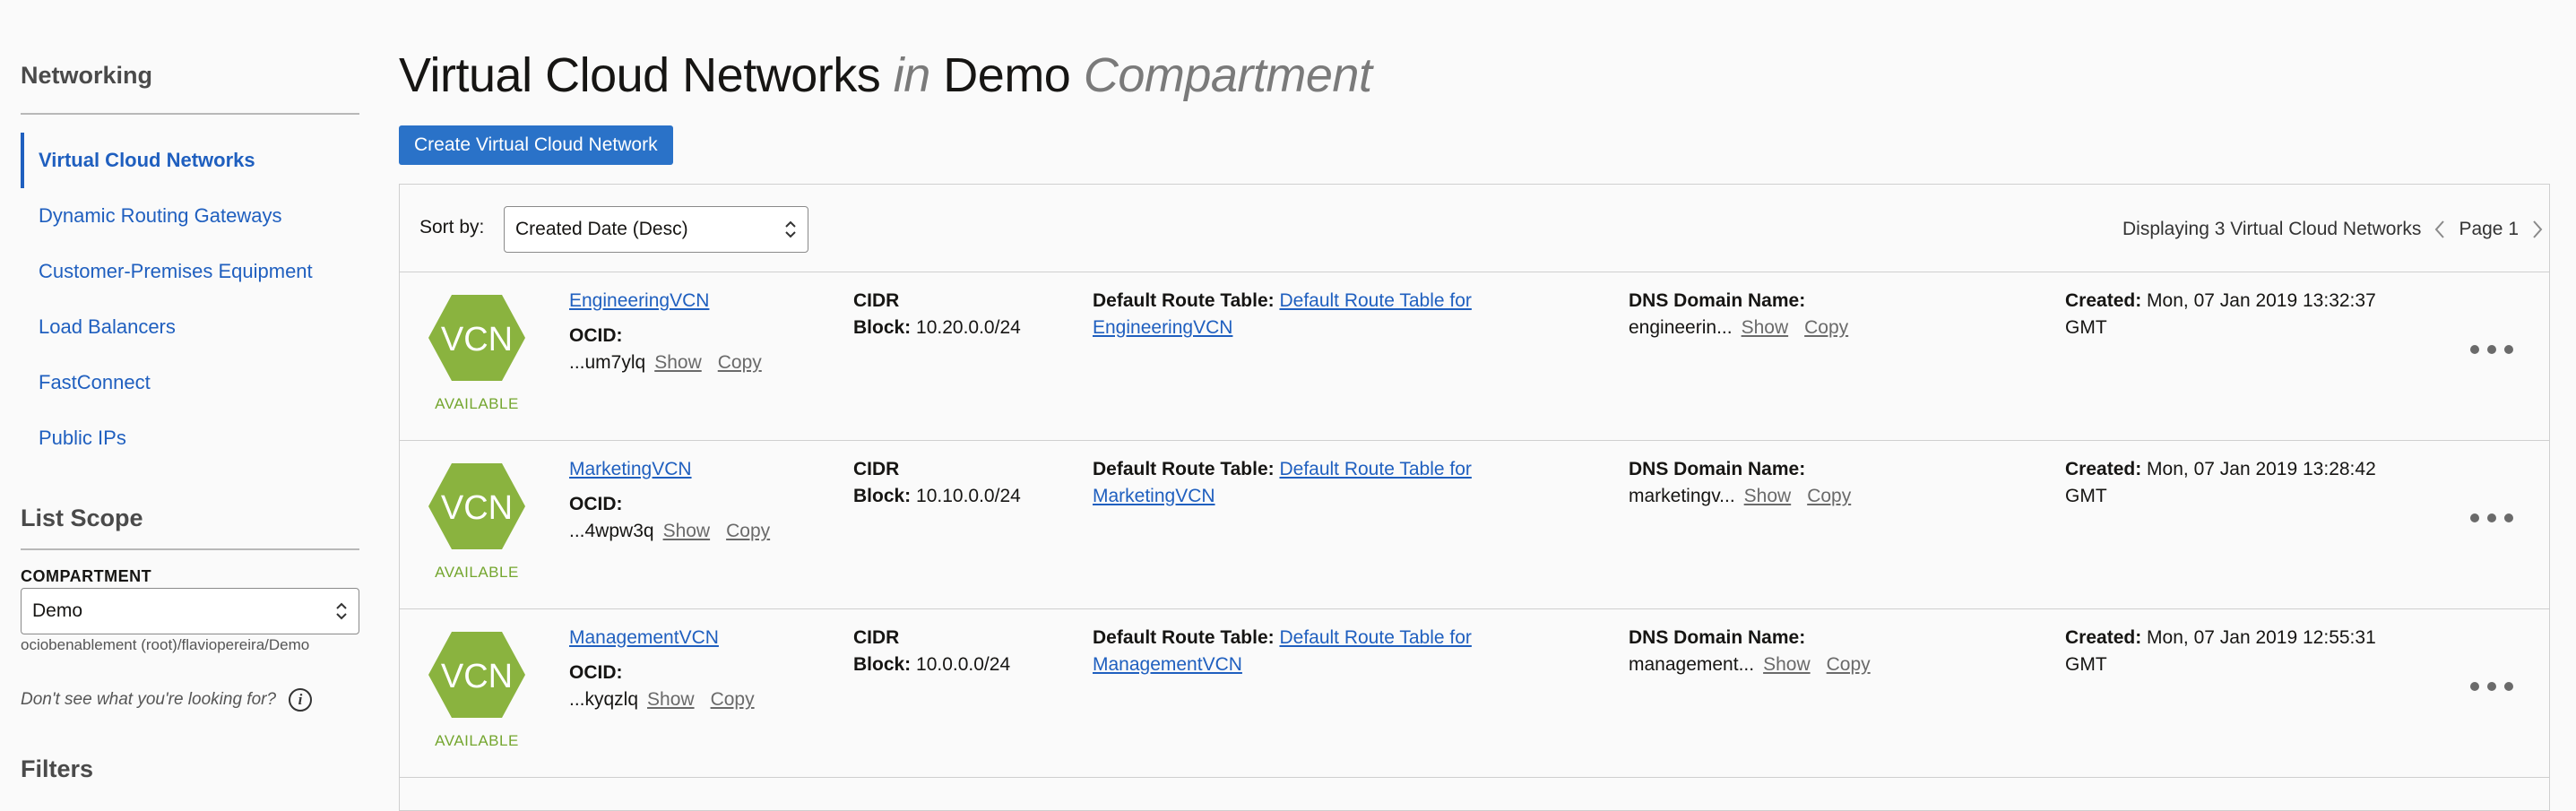 This screenshot has width=2576, height=811. Describe the element at coordinates (963, 664) in the screenshot. I see `cidr-value: 10.0.0.0/24` at that location.